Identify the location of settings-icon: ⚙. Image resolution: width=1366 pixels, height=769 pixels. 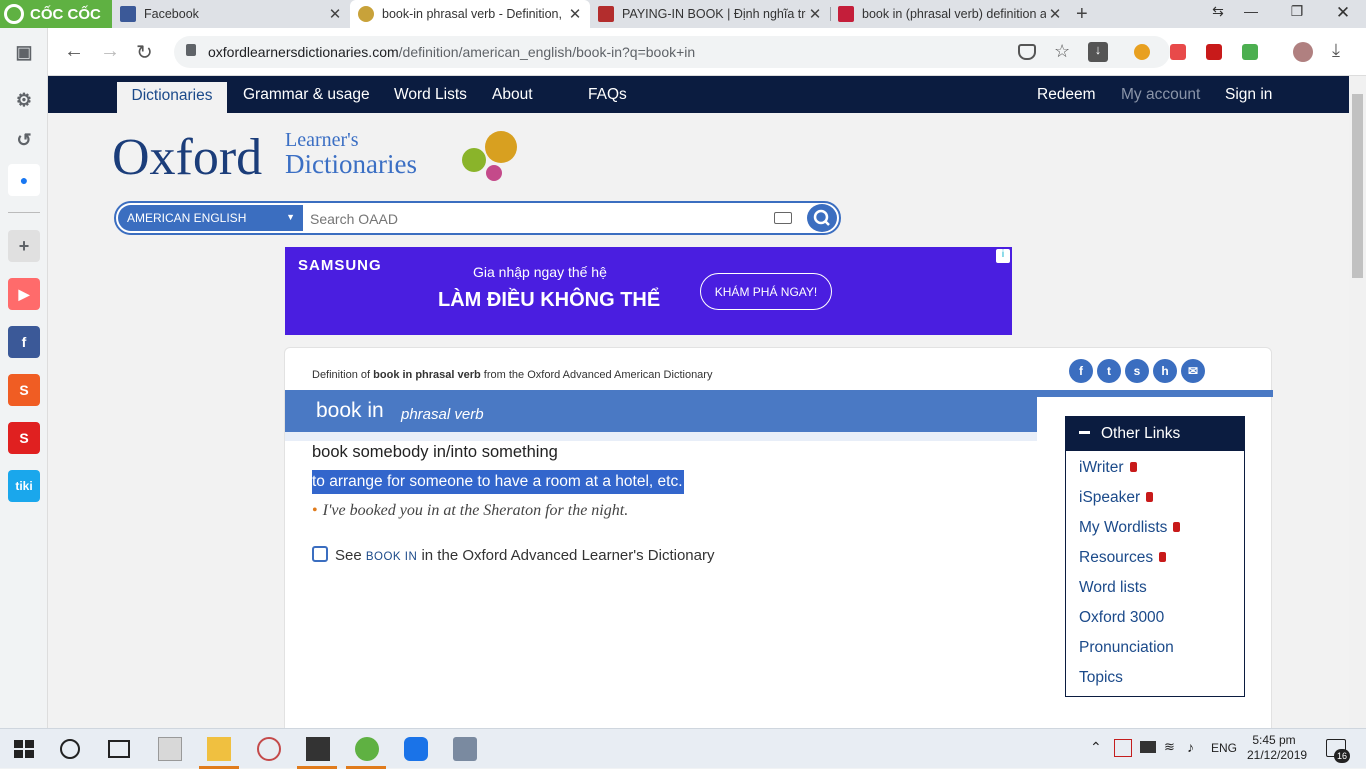
(24, 100).